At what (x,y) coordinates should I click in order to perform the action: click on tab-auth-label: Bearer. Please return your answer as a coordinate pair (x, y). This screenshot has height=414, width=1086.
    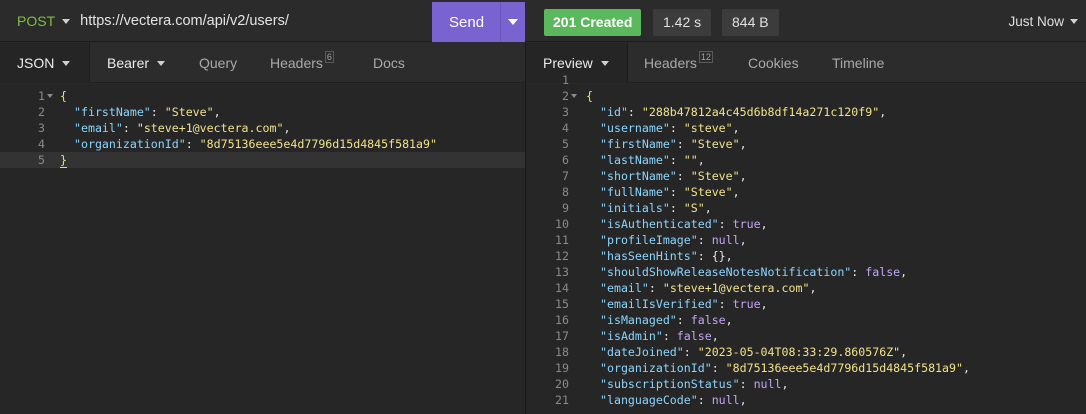
    Looking at the image, I should click on (128, 63).